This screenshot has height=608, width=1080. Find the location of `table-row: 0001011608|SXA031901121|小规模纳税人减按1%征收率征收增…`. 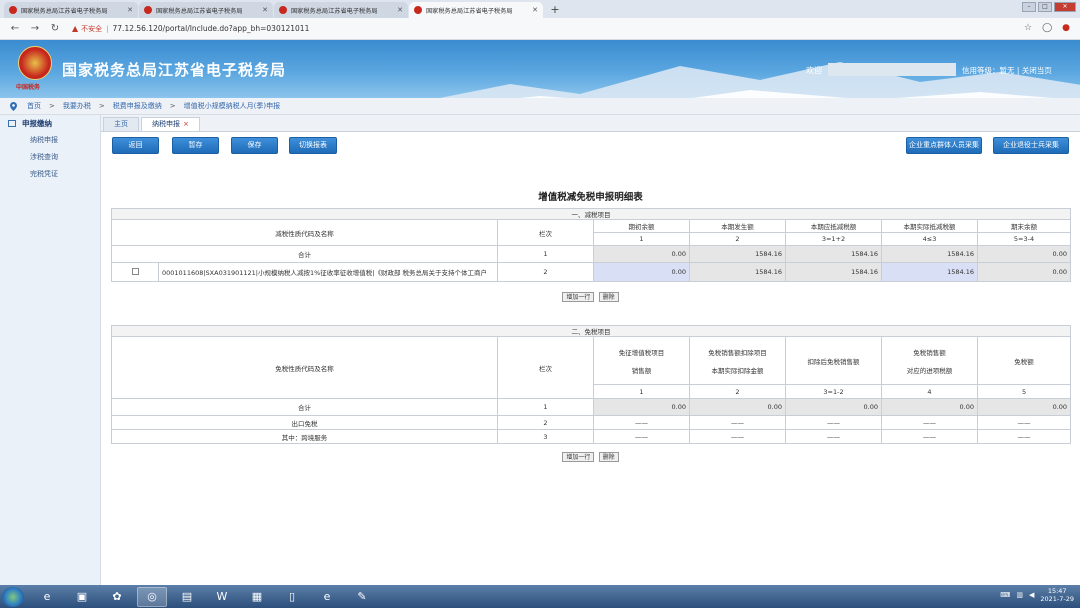

table-row: 0001011608|SXA031901121|小规模纳税人减按1%征收率征收增… is located at coordinates (591, 272).